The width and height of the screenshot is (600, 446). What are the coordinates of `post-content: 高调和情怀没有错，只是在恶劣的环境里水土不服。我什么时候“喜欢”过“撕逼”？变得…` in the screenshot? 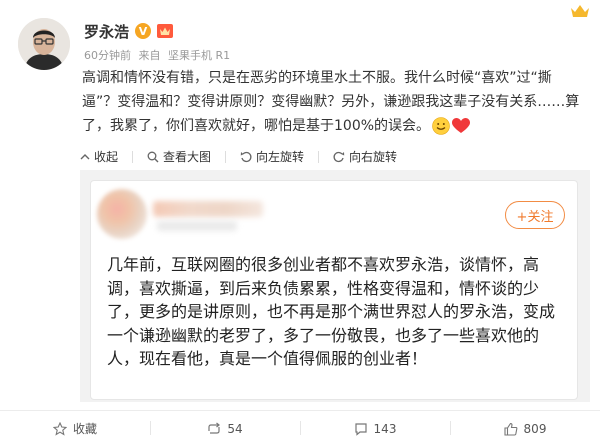 It's located at (333, 102).